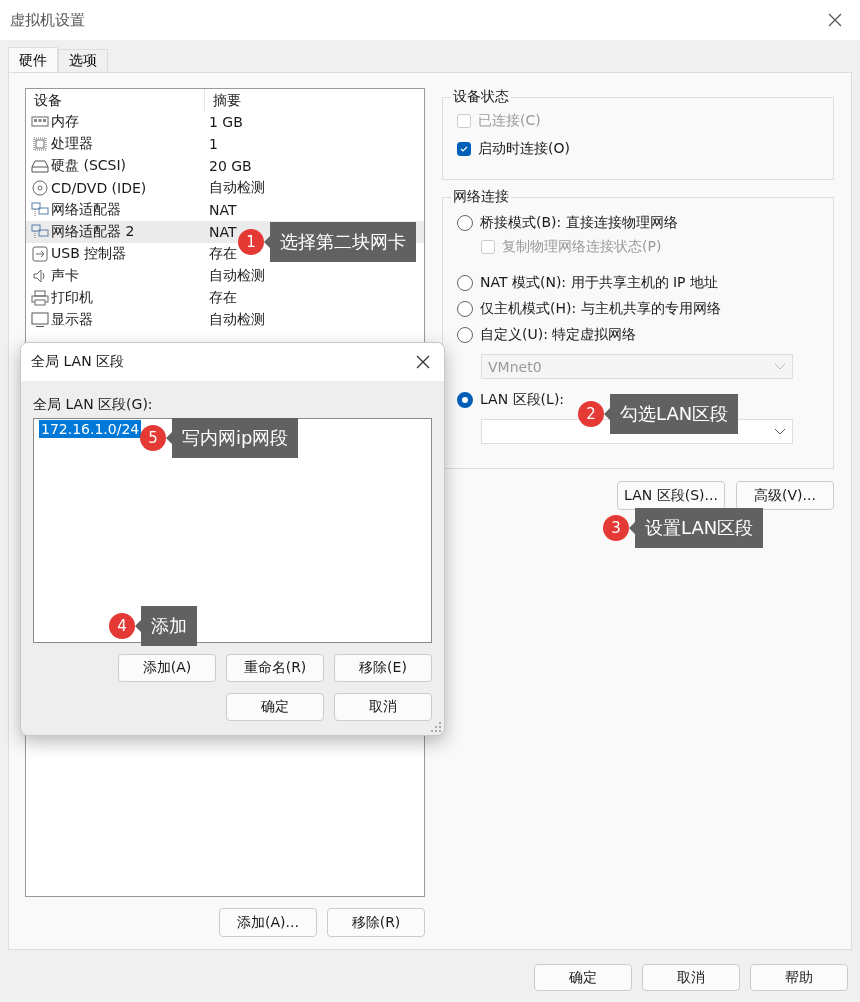 The image size is (860, 1002). Describe the element at coordinates (509, 121) in the screenshot. I see `checkbox-label: 已连接(C)` at that location.